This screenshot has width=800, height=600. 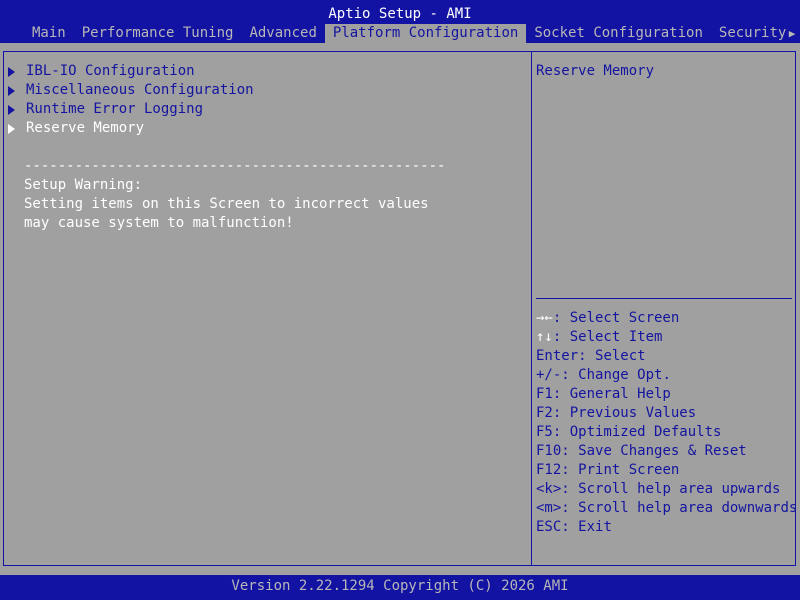 What do you see at coordinates (792, 33) in the screenshot?
I see `tab-scroll-right-icon: ▶` at bounding box center [792, 33].